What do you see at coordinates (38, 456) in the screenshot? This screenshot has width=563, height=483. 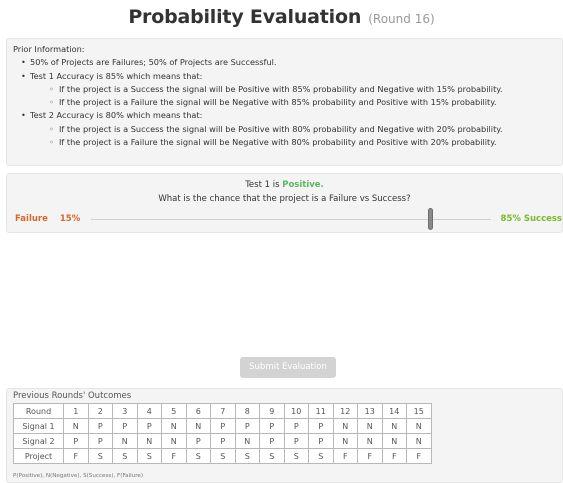 I see `row-label: Project` at bounding box center [38, 456].